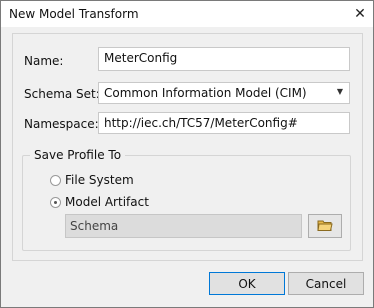 This screenshot has height=308, width=374. Describe the element at coordinates (247, 283) in the screenshot. I see `ok-button: OK` at that location.